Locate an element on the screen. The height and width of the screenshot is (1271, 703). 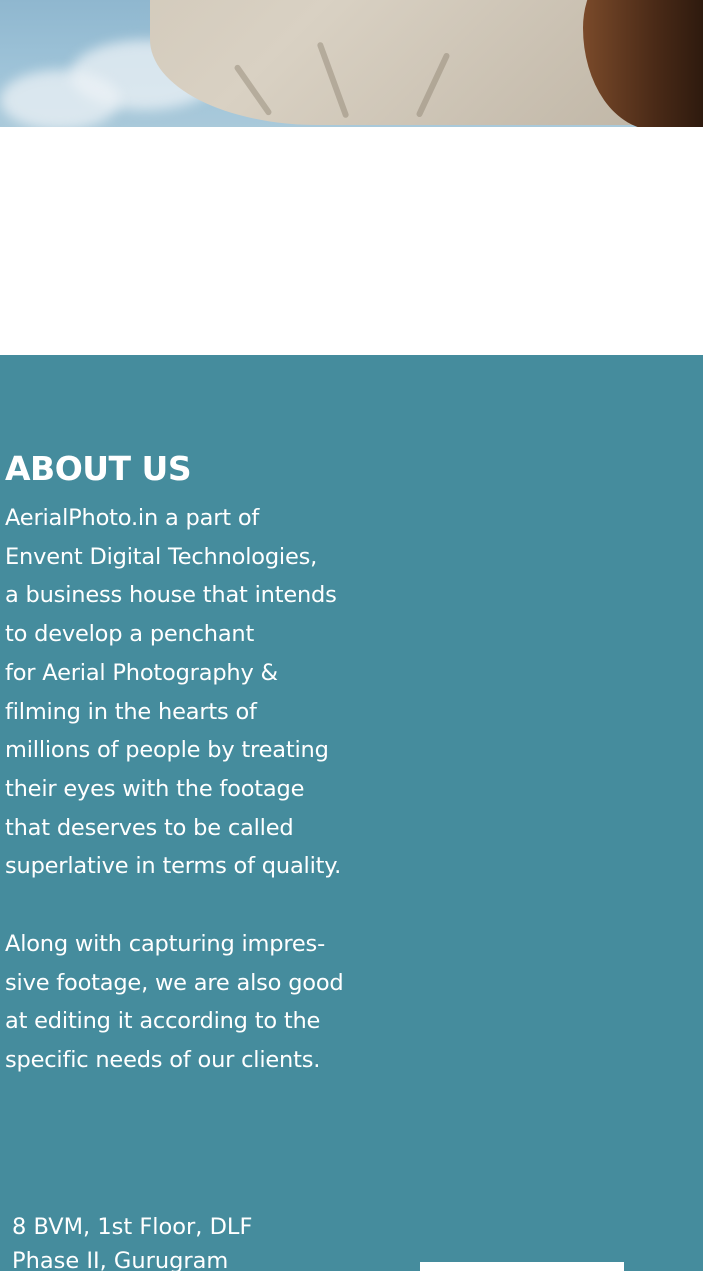
address-line: Phase II, Gurugram is located at coordinates (120, 1259).